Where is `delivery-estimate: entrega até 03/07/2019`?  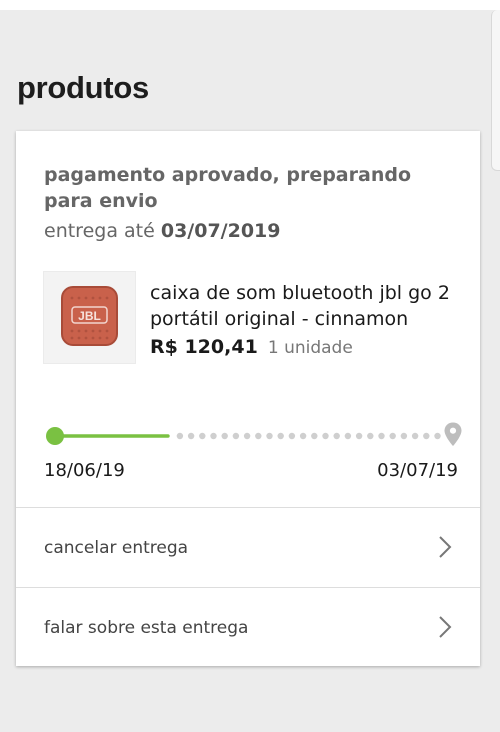 delivery-estimate: entrega até 03/07/2019 is located at coordinates (162, 231).